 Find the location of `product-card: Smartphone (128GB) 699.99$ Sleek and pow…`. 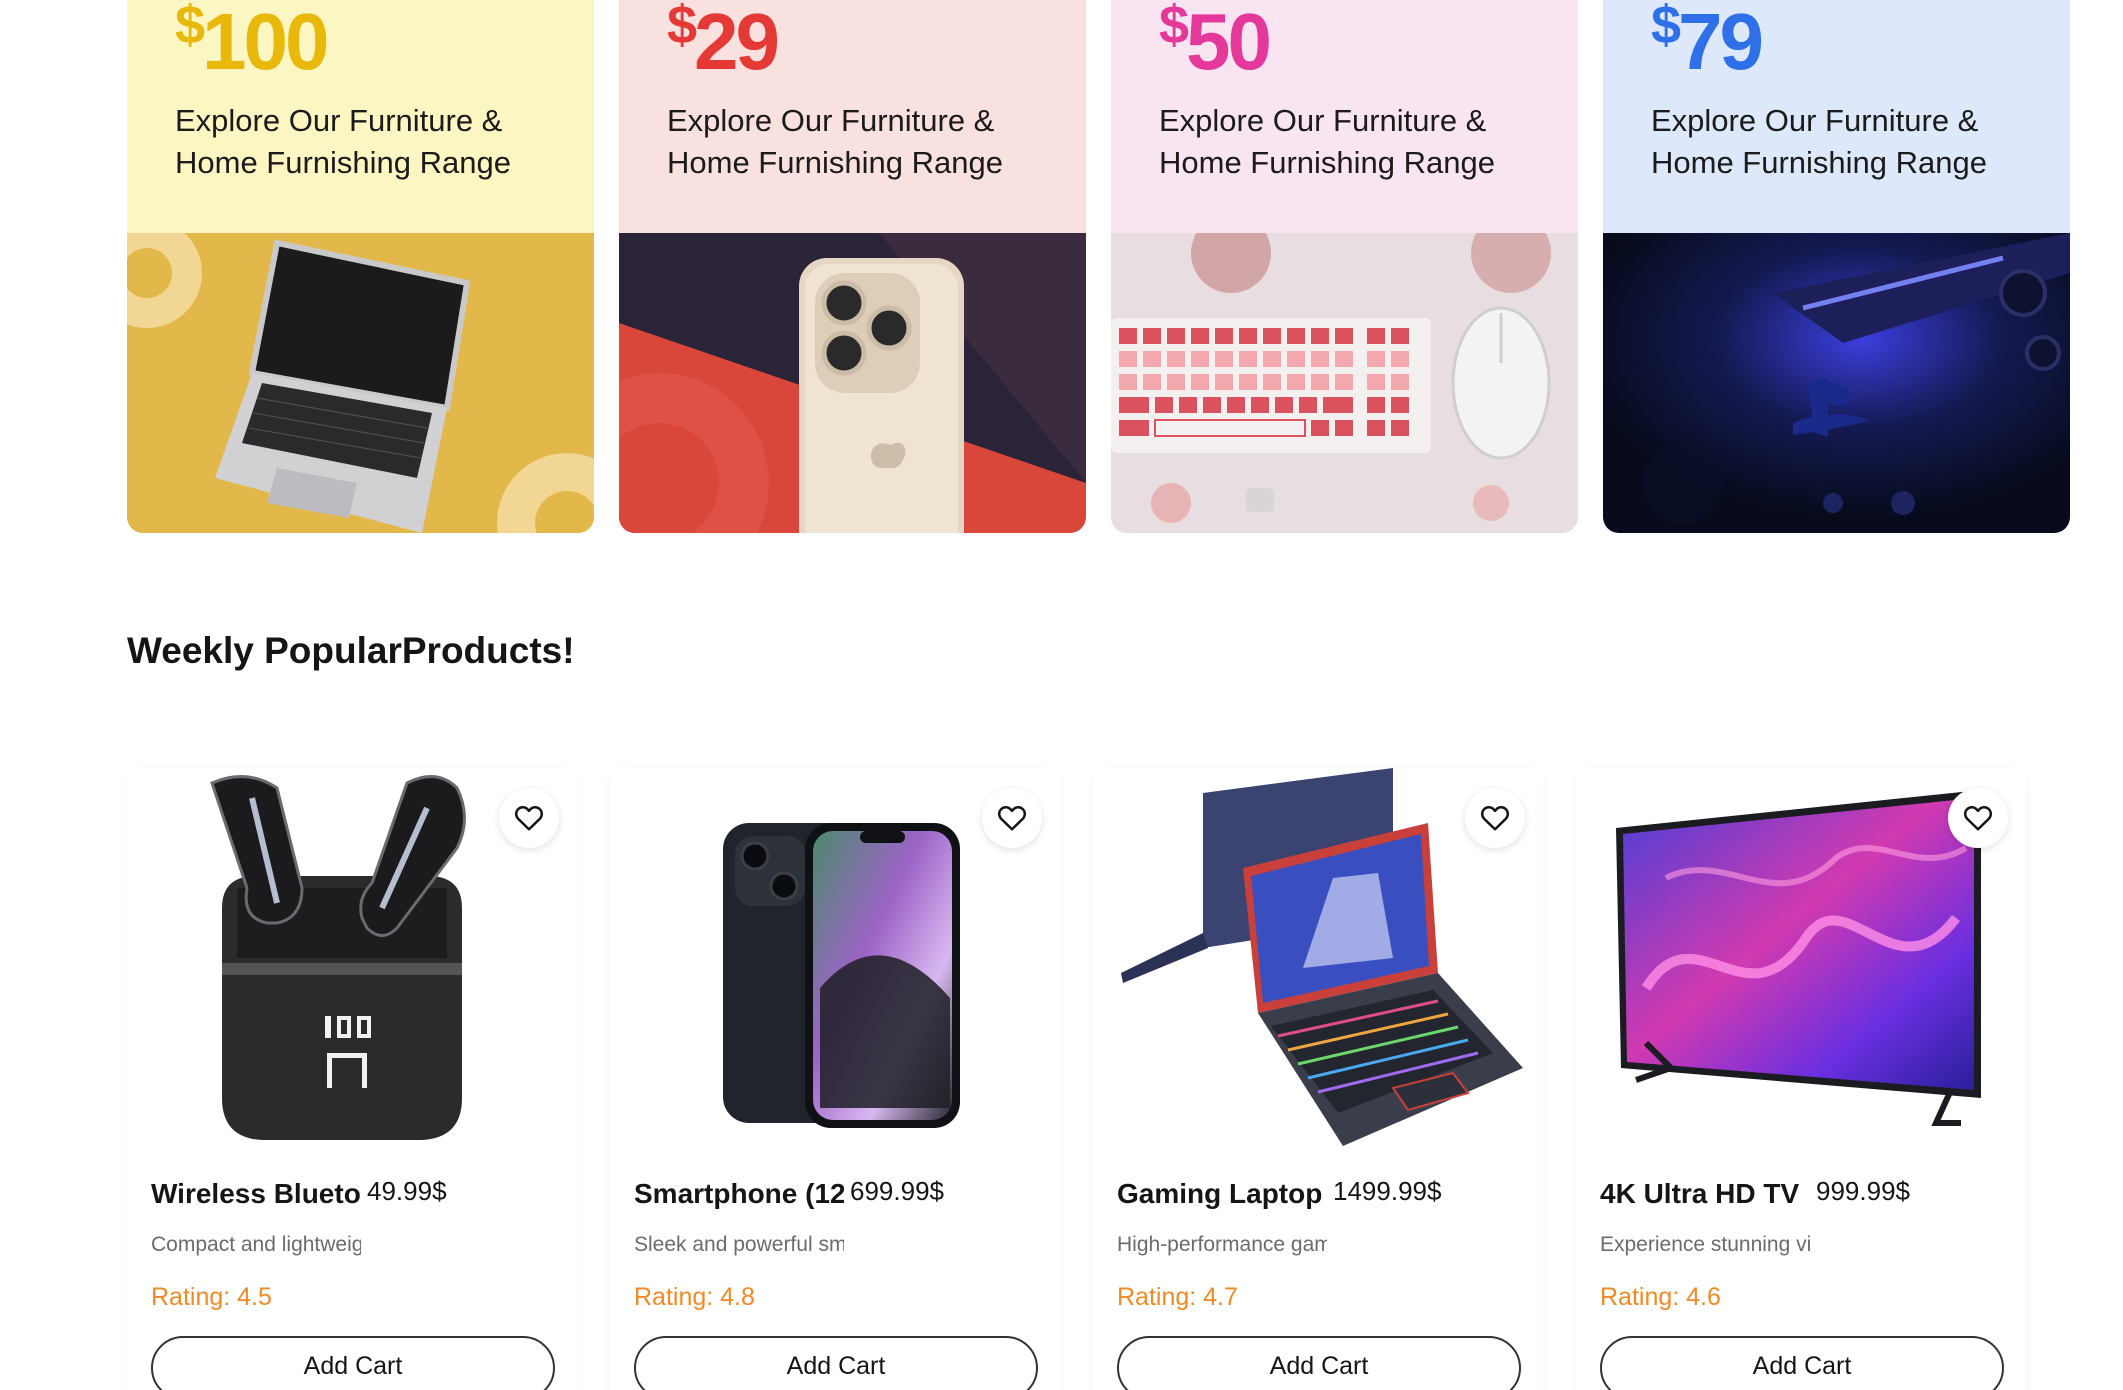

product-card: Smartphone (128GB) 699.99$ Sleek and pow… is located at coordinates (835, 1079).